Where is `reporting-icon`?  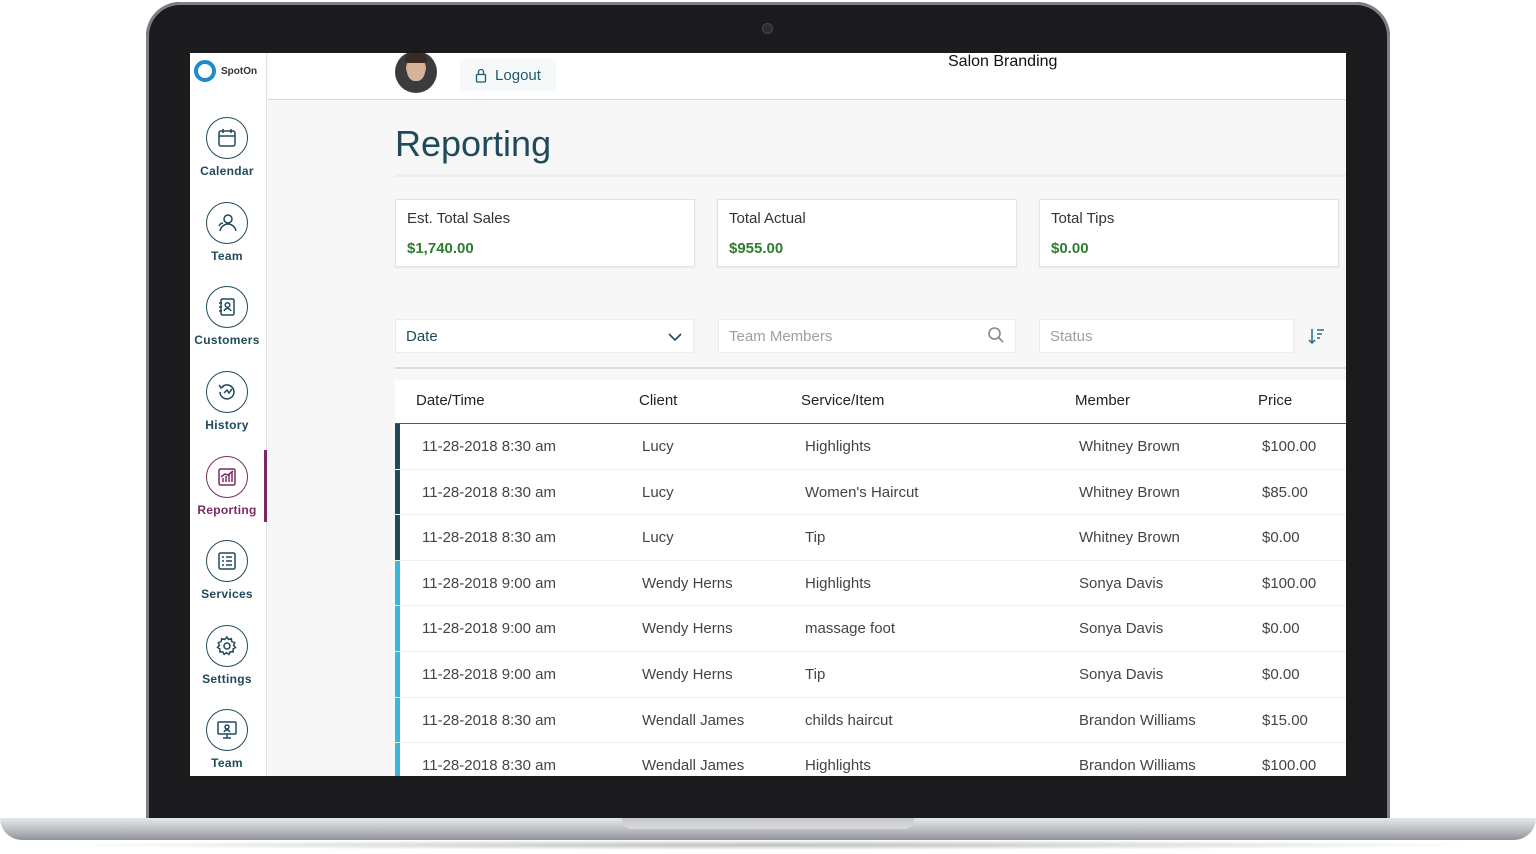 reporting-icon is located at coordinates (227, 477).